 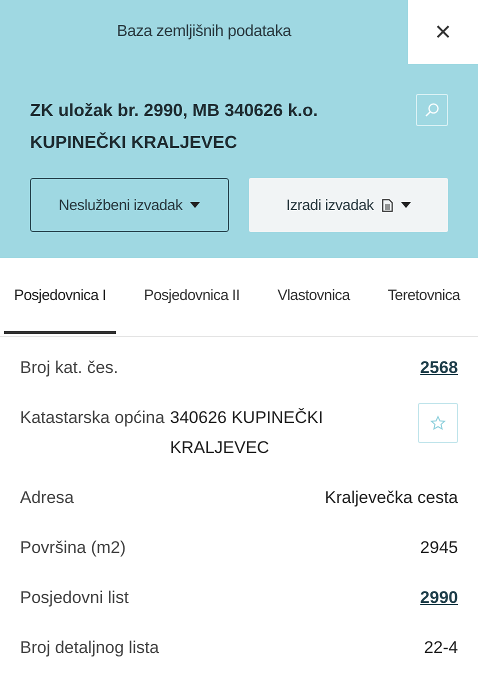 I want to click on record-heading: ZK uložak br. 2990, MB 340626 k.o. KUPINEČKI KRALJEVEC, so click(x=174, y=126).